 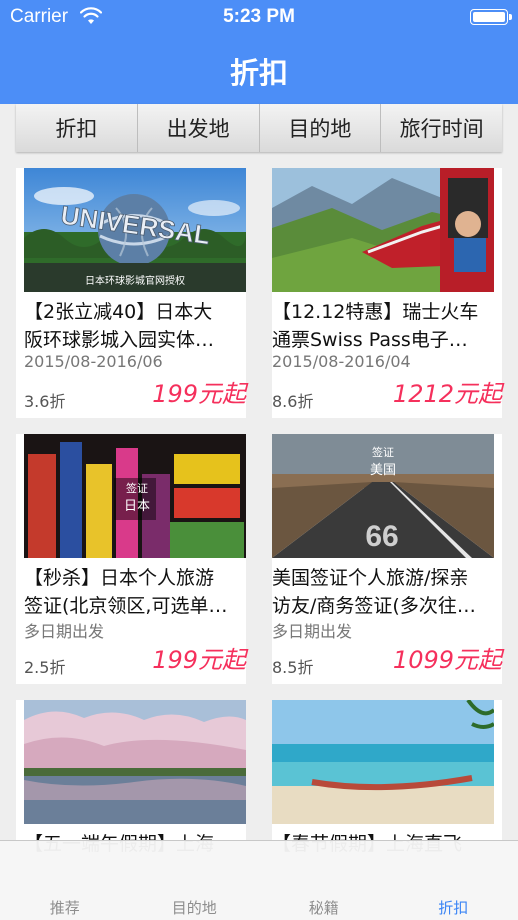 What do you see at coordinates (135, 280) in the screenshot?
I see `image-caption-text: 日本环球影城官网授权` at bounding box center [135, 280].